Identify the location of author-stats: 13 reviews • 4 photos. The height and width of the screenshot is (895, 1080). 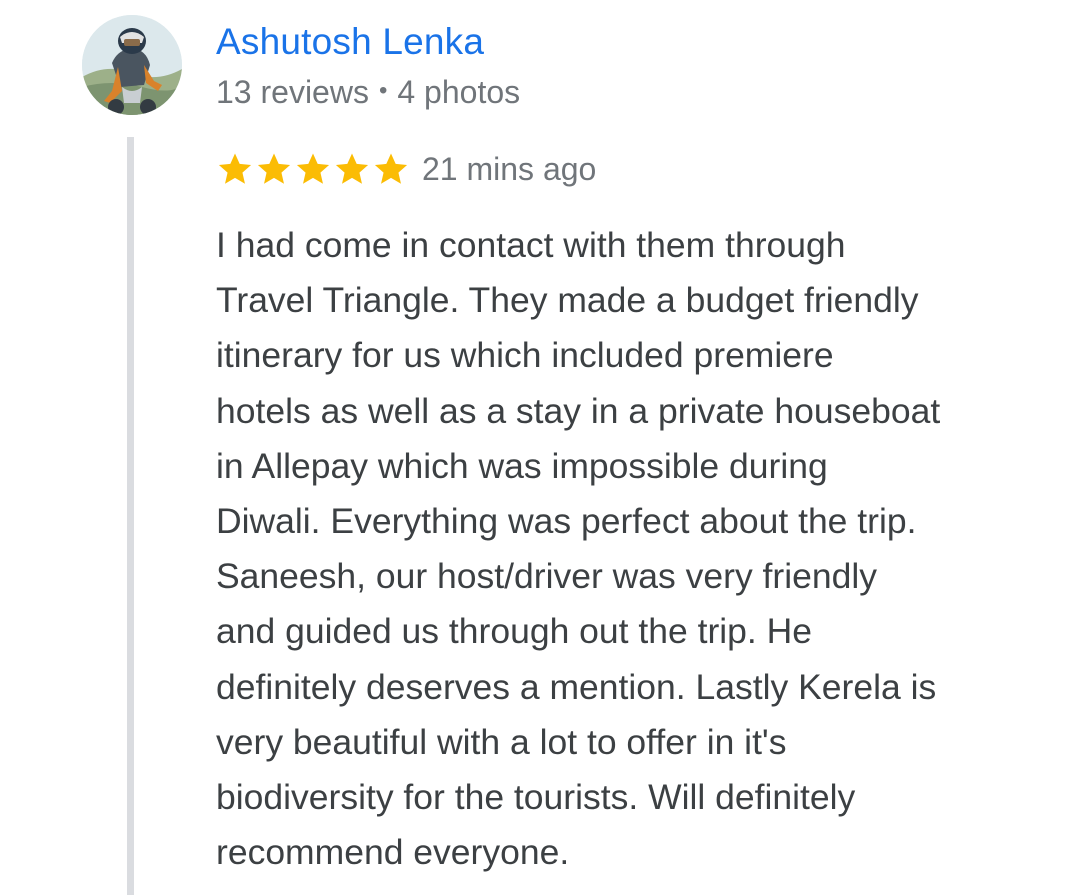
(368, 91).